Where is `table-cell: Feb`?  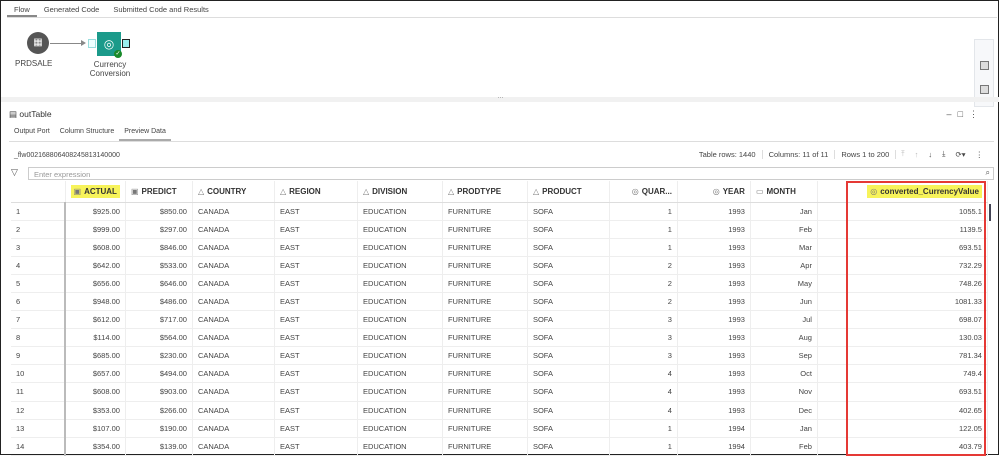 table-cell: Feb is located at coordinates (784, 446).